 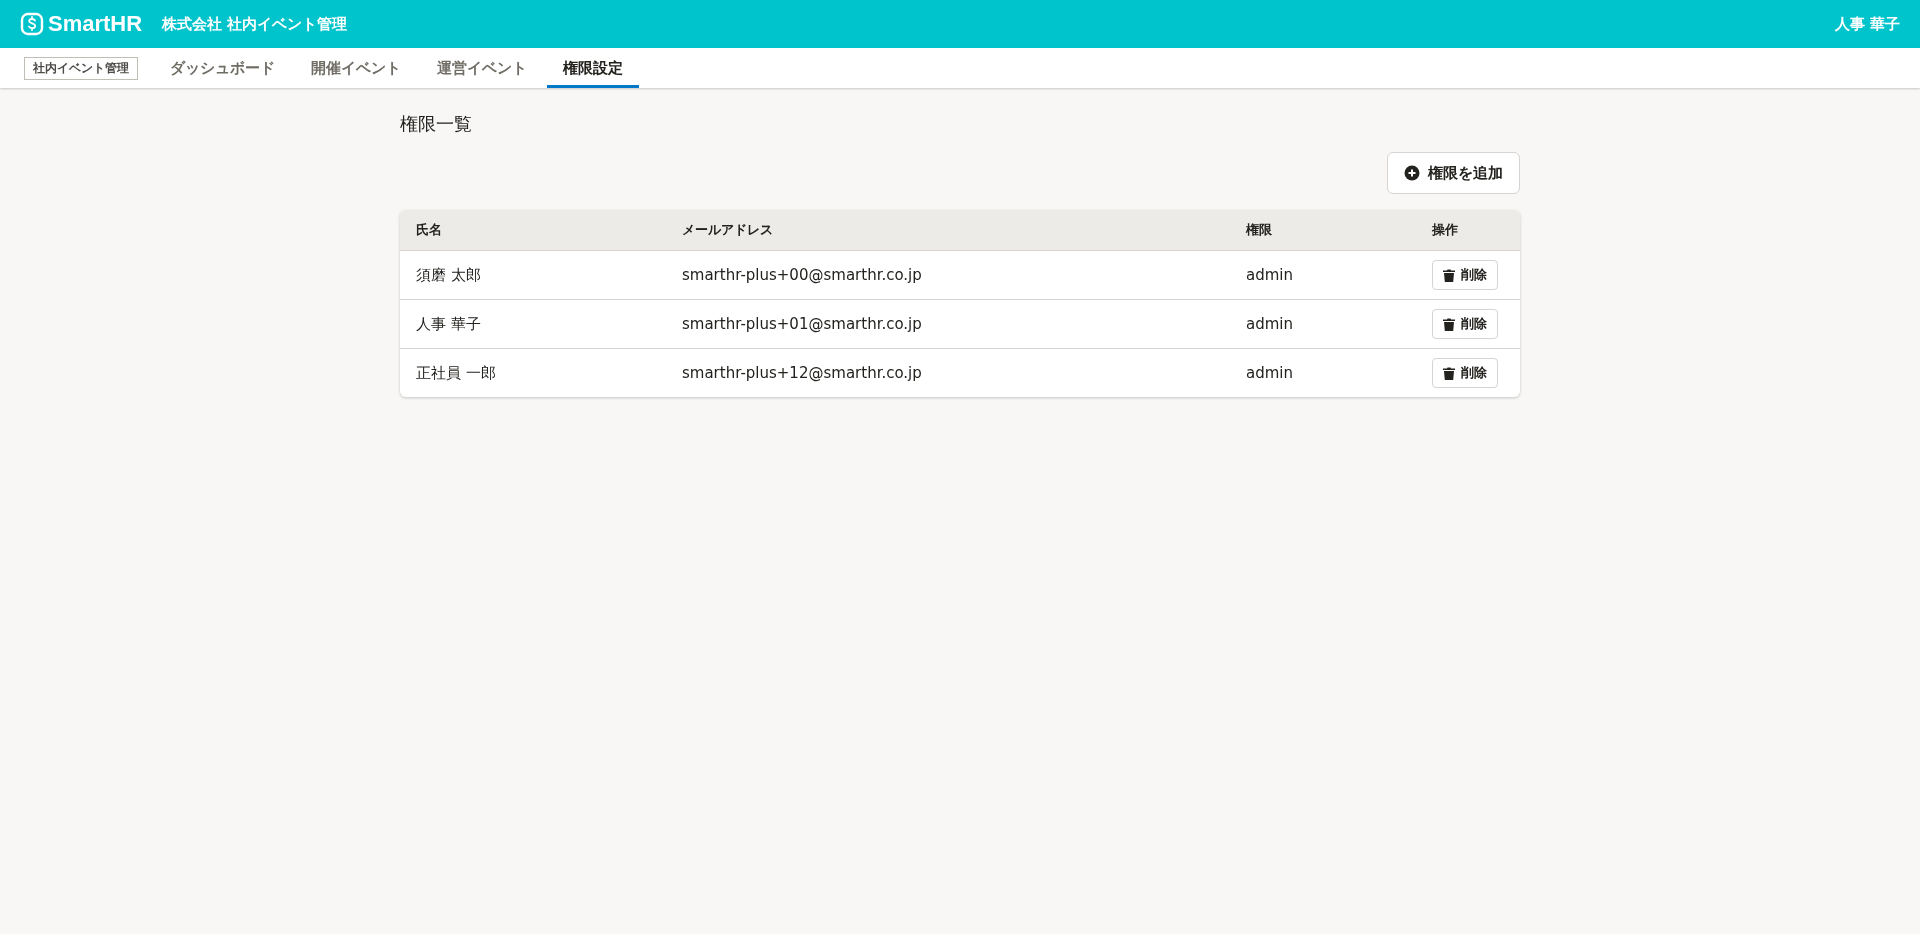 What do you see at coordinates (1323, 230) in the screenshot?
I see `column-header: 権限` at bounding box center [1323, 230].